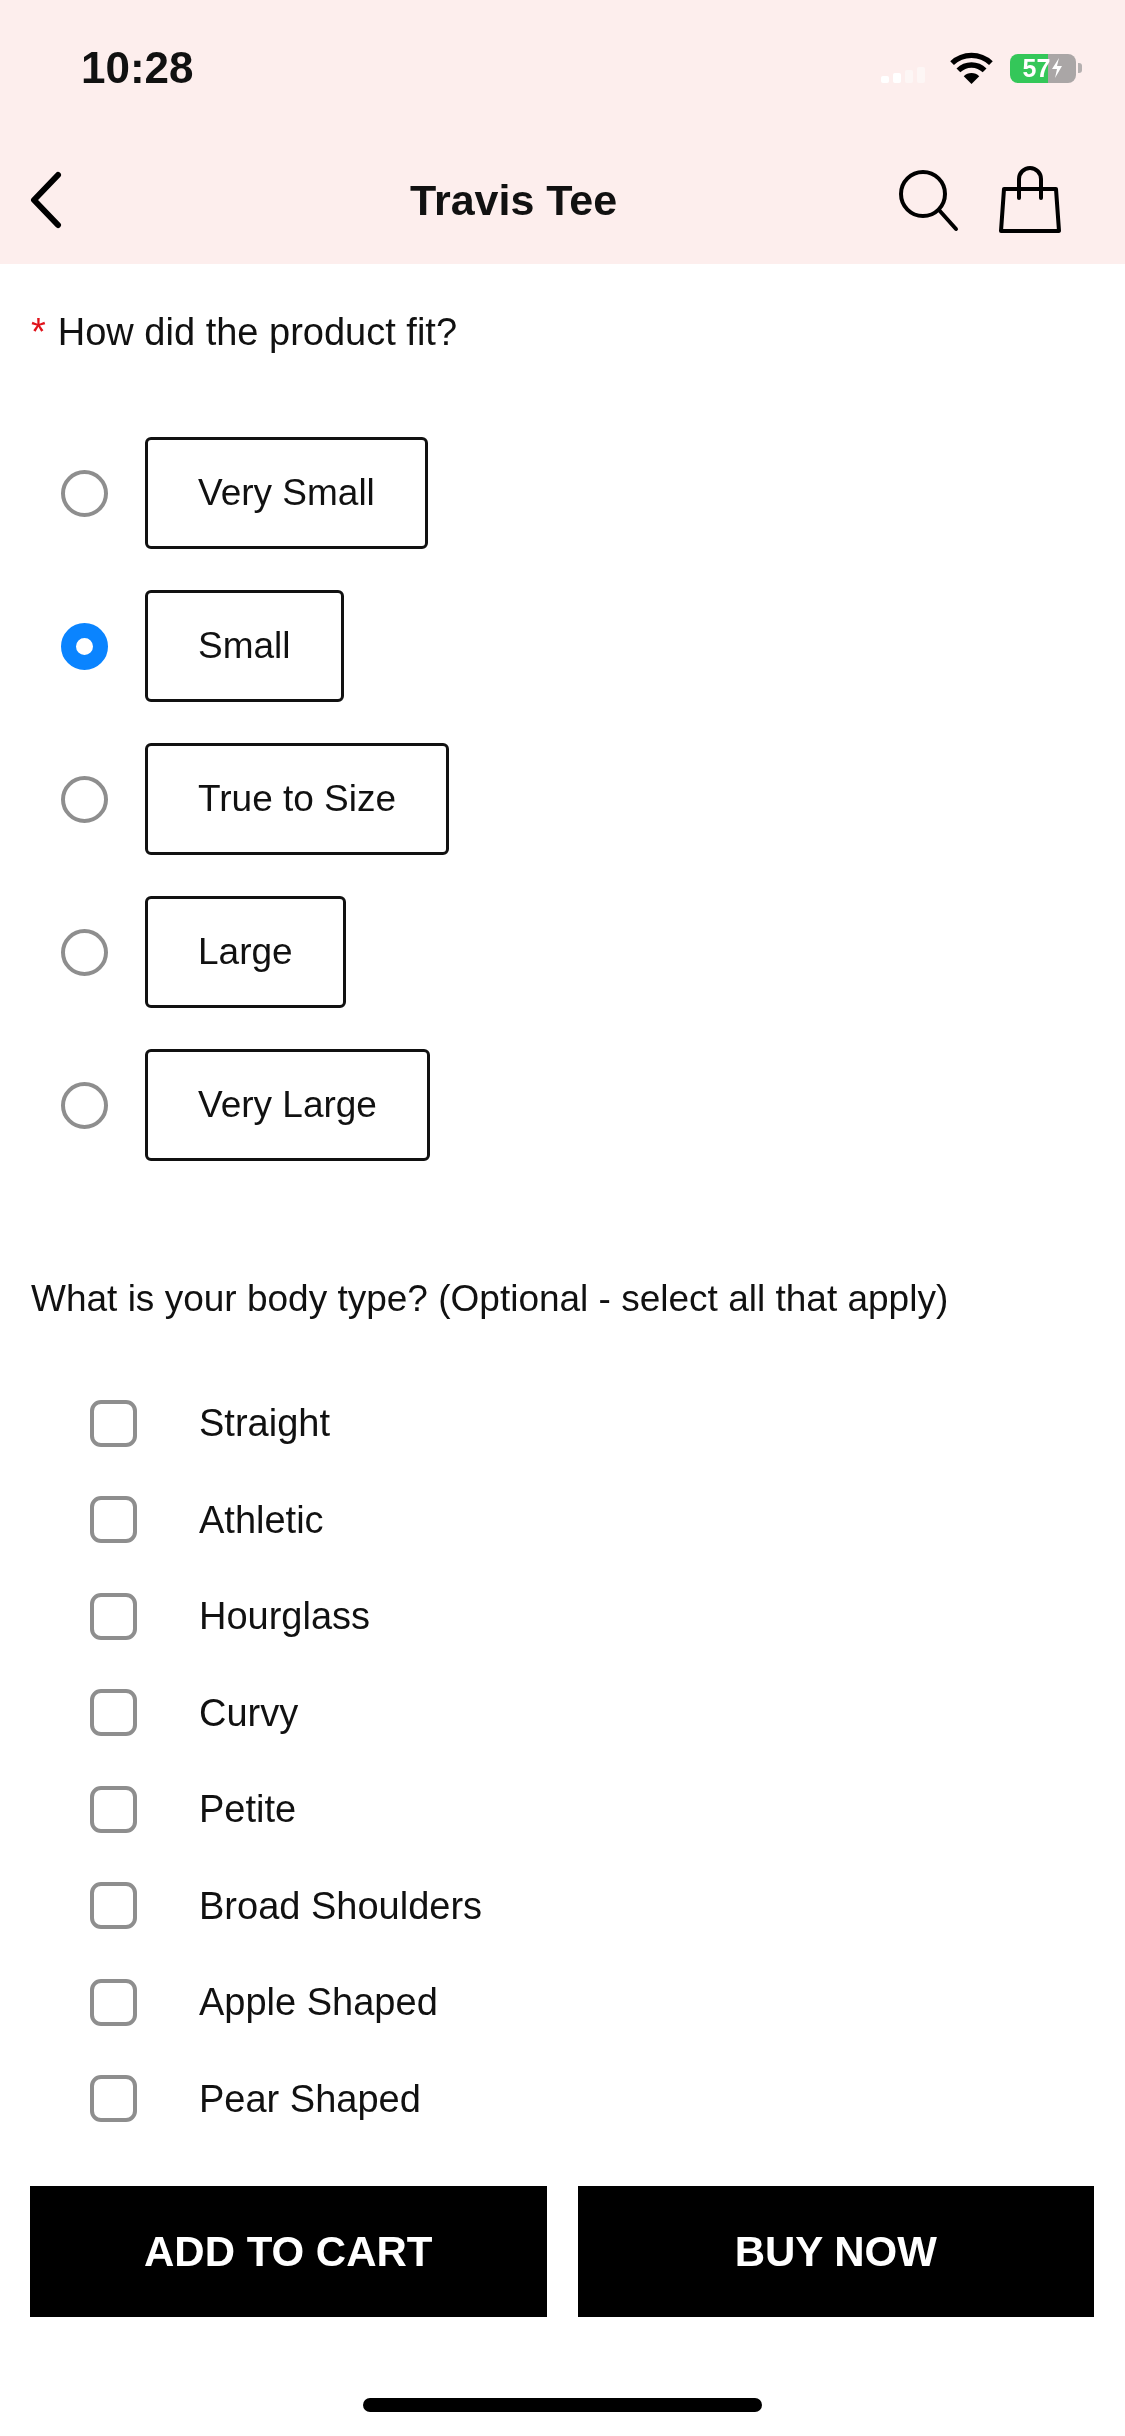  I want to click on shopping-bag-icon, so click(1030, 200).